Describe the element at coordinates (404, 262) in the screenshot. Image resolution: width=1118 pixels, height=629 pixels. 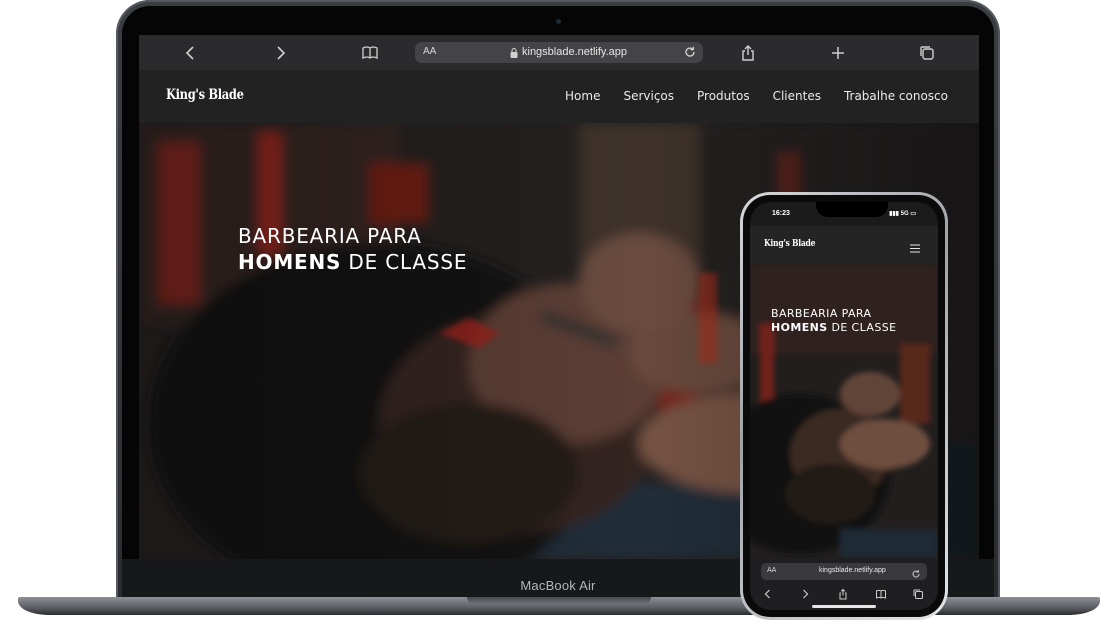
I see `hero-title-rest: DE CLASSE` at that location.